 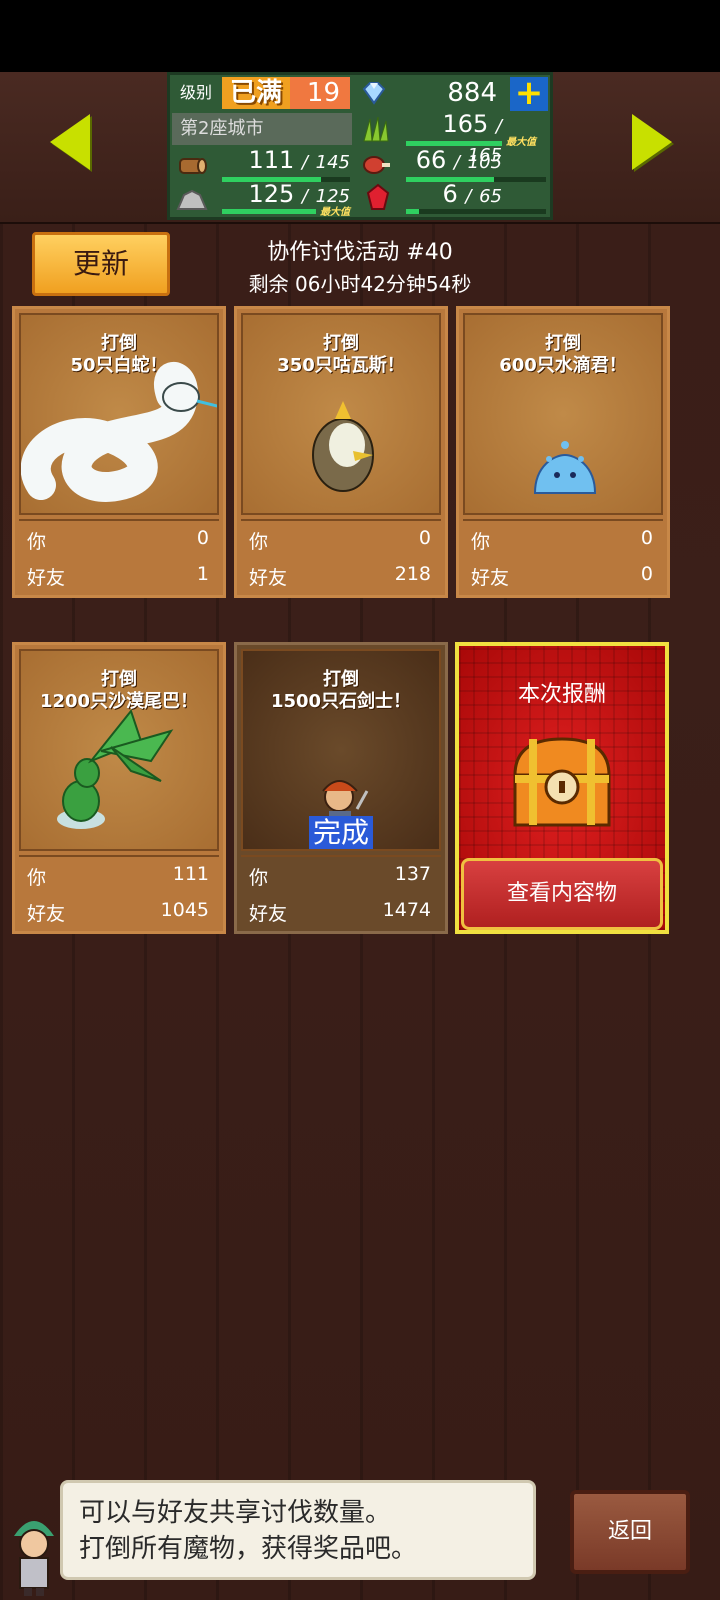 What do you see at coordinates (341, 452) in the screenshot?
I see `task-card: 打倒 350只咕瓦斯！ 你 0 好友 218` at bounding box center [341, 452].